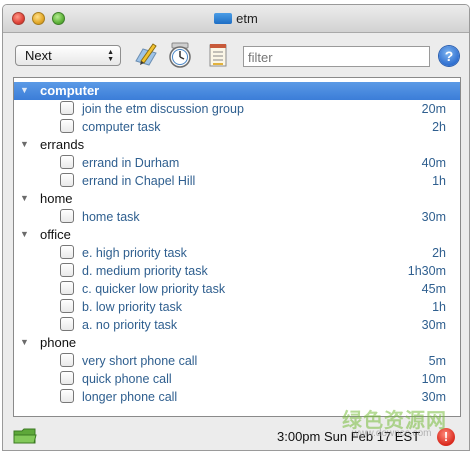 This screenshot has height=457, width=474. I want to click on task-label: c. quicker low priority task, so click(154, 289).